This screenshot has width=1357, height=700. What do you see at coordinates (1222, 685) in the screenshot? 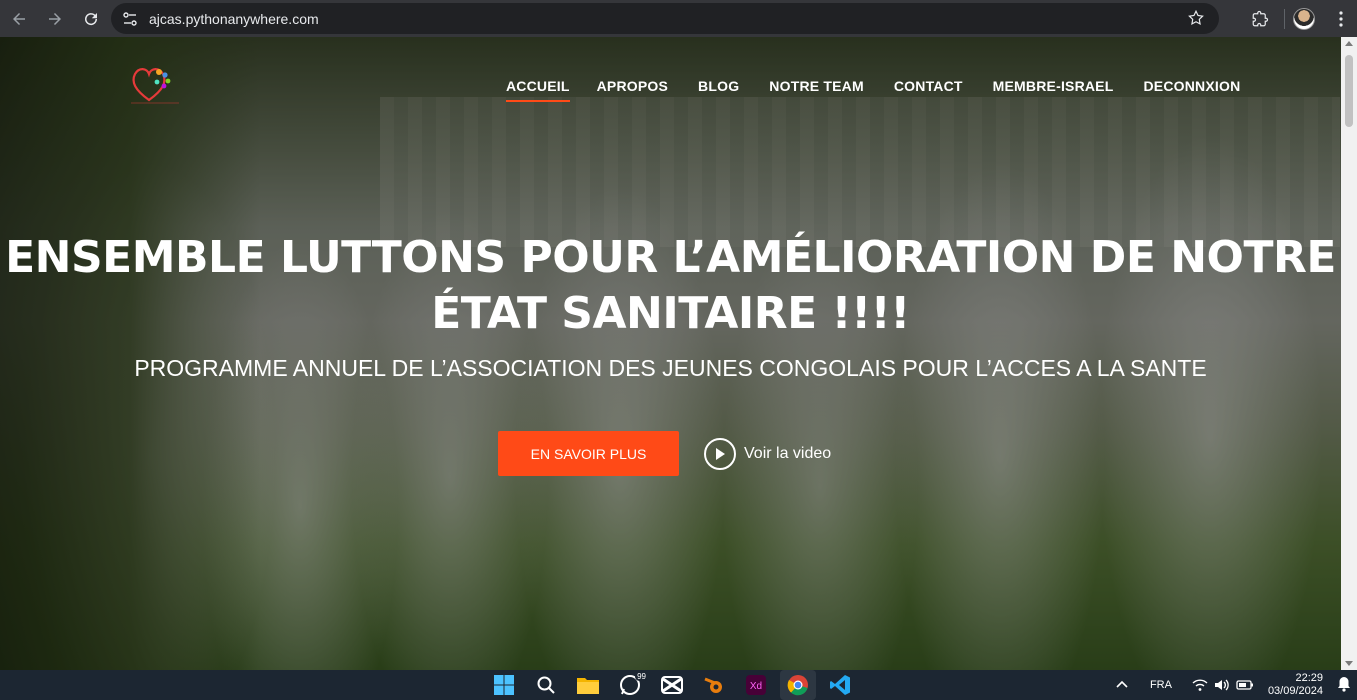
I see `volume-icon` at bounding box center [1222, 685].